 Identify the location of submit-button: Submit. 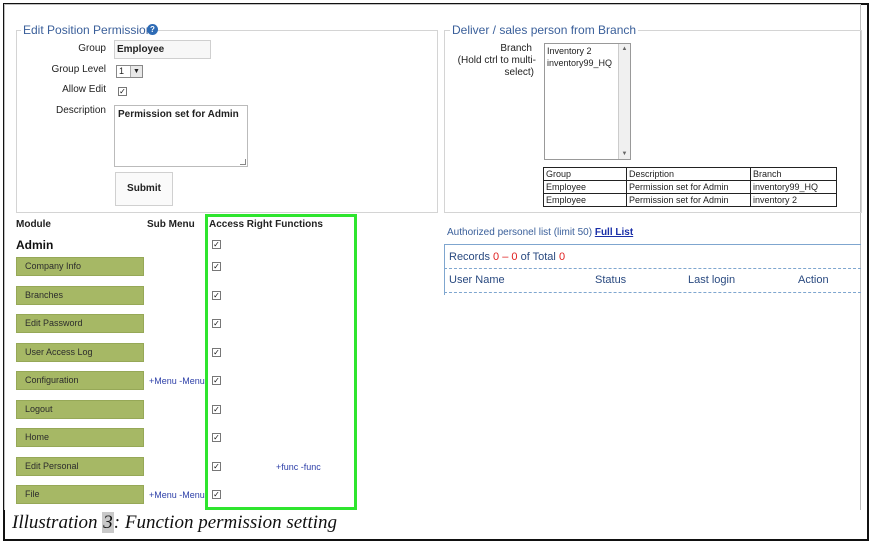
(144, 189).